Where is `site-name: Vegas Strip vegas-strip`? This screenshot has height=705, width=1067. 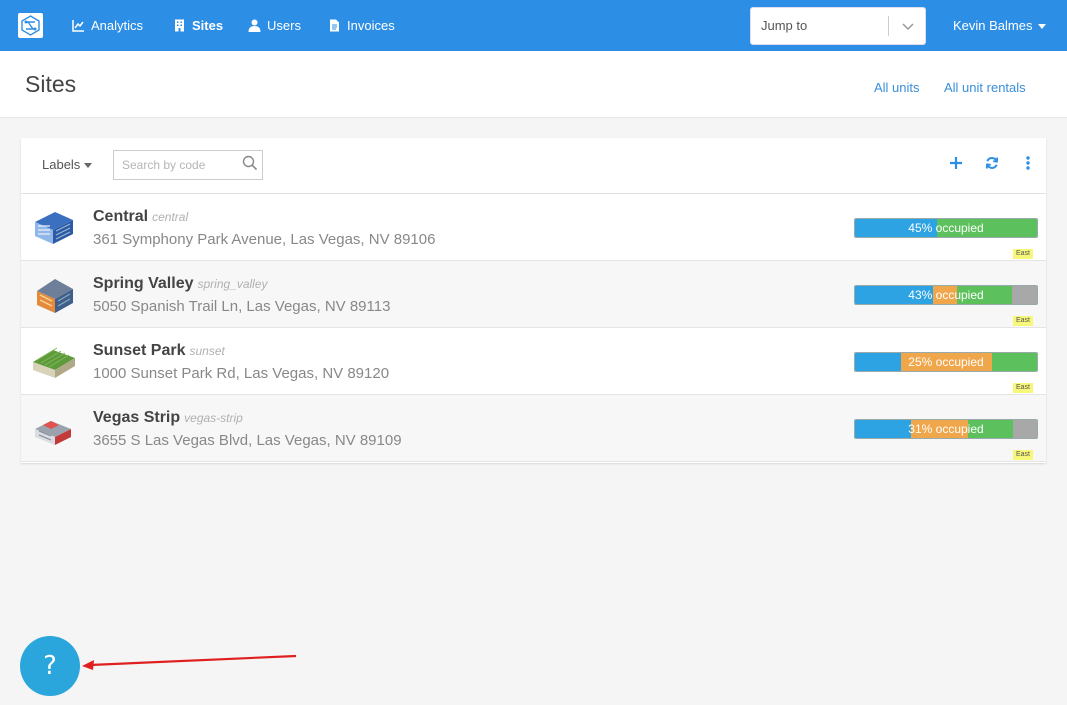 site-name: Vegas Strip vegas-strip is located at coordinates (168, 418).